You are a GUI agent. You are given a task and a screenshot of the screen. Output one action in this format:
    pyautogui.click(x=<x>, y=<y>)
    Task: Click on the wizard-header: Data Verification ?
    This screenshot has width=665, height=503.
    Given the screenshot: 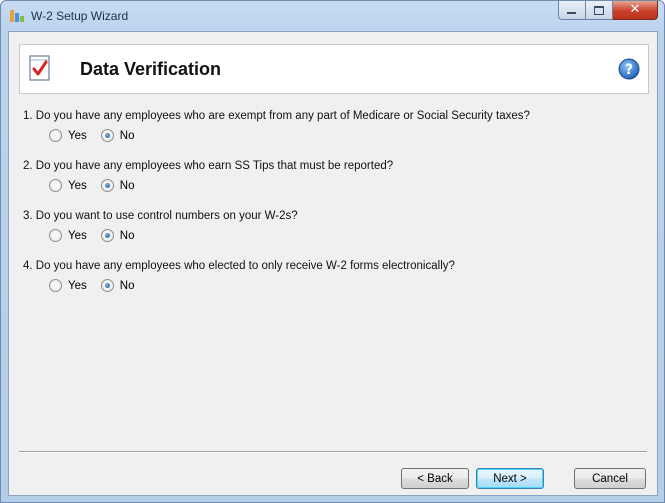 What is the action you would take?
    pyautogui.click(x=334, y=69)
    